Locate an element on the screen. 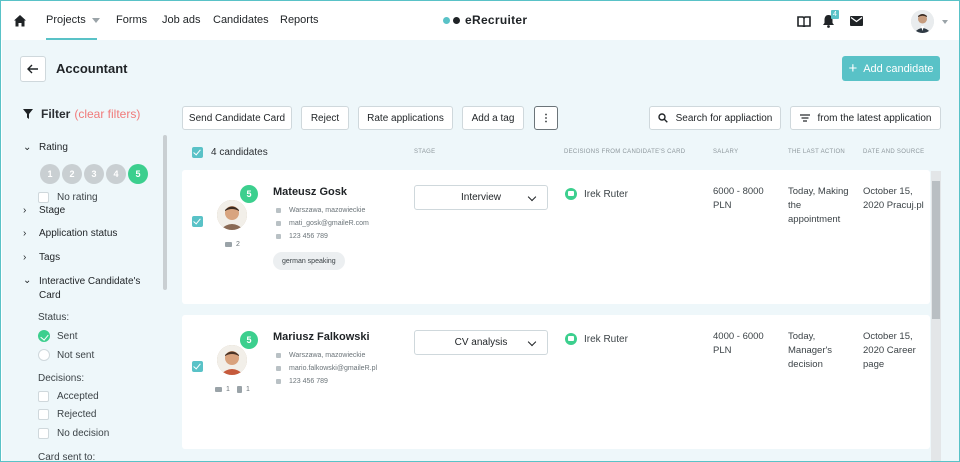  message-count: 2 is located at coordinates (232, 244).